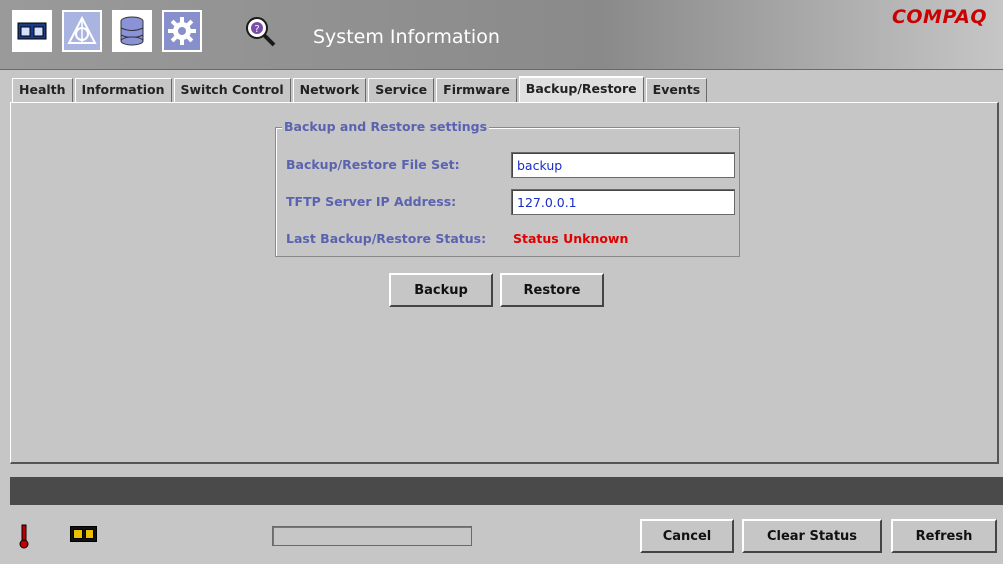 This screenshot has height=564, width=1003. Describe the element at coordinates (441, 290) in the screenshot. I see `backup-button: Backup` at that location.